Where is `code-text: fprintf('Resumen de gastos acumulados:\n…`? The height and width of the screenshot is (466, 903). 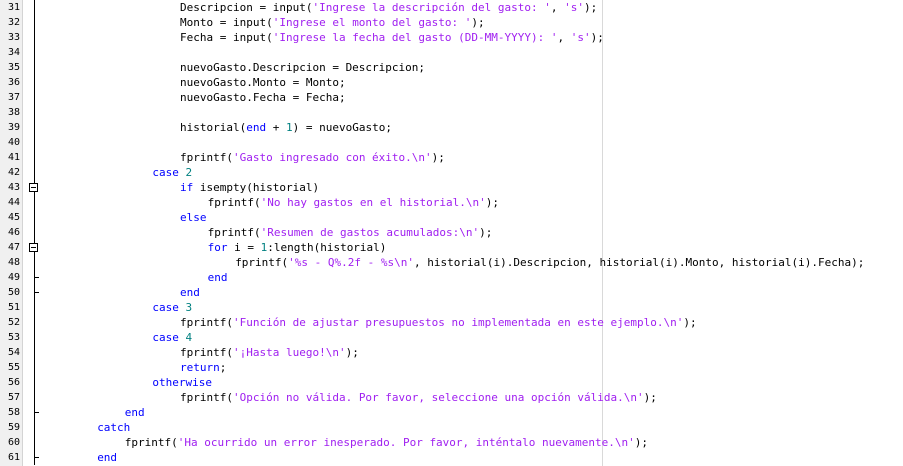 code-text: fprintf('Resumen de gastos acumulados:\n… is located at coordinates (350, 232).